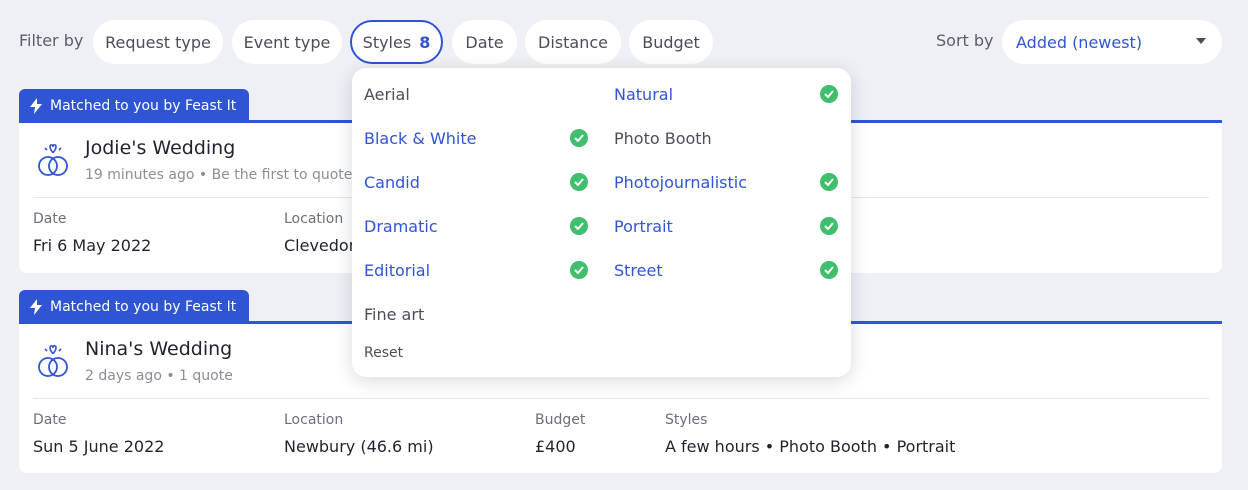 The image size is (1248, 490). I want to click on style-option-photojournalistic: Photojournalistic, so click(680, 182).